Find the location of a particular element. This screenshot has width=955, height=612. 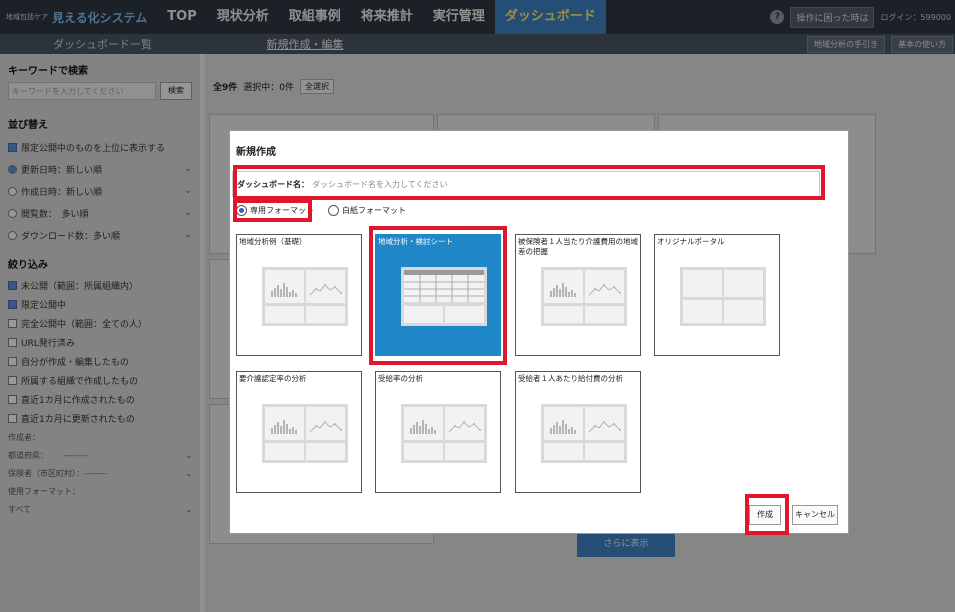

template-card: 受給者１人あたり給付費の分析 is located at coordinates (578, 432).